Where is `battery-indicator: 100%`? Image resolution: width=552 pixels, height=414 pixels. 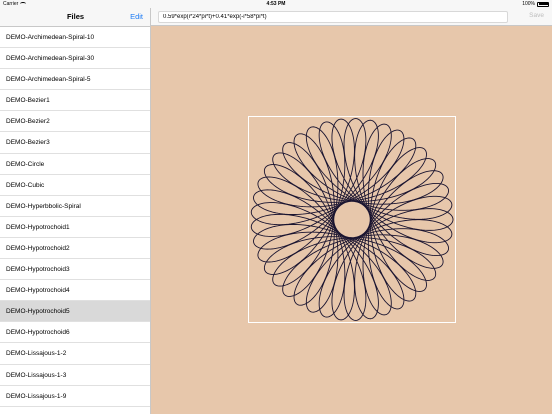 battery-indicator: 100% is located at coordinates (535, 4).